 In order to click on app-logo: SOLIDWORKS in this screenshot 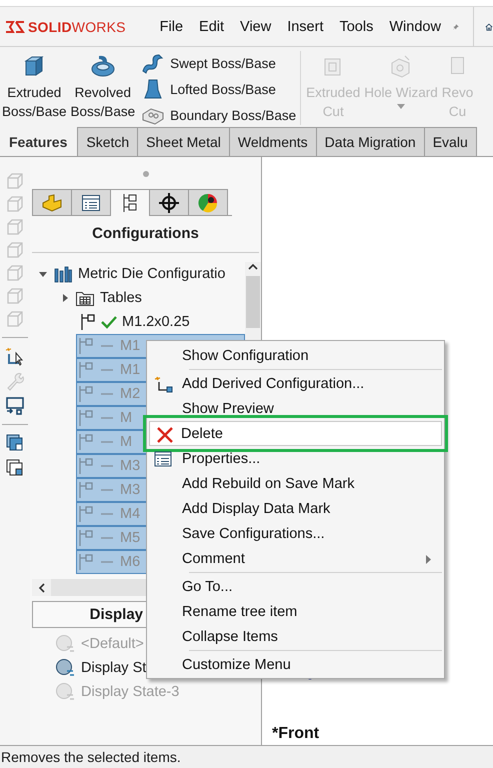, I will do `click(77, 26)`.